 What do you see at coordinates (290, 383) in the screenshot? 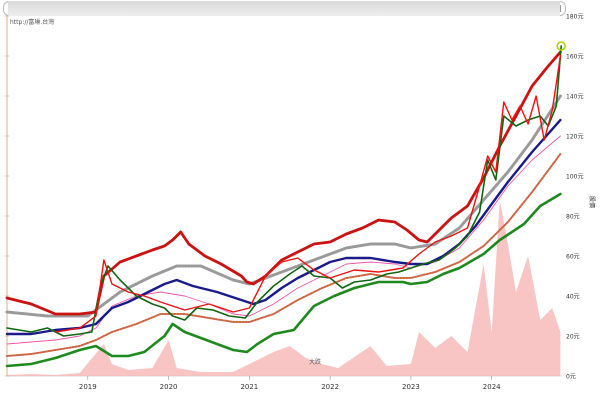
I see `x-axis: 2019 2020 2021 2022 2023 2024` at bounding box center [290, 383].